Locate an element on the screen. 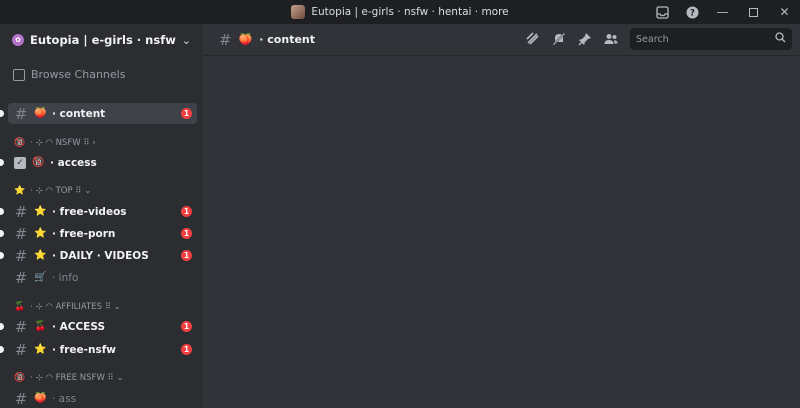 This screenshot has width=800, height=408. channel-name: · DAILY · VIDEOS is located at coordinates (100, 255).